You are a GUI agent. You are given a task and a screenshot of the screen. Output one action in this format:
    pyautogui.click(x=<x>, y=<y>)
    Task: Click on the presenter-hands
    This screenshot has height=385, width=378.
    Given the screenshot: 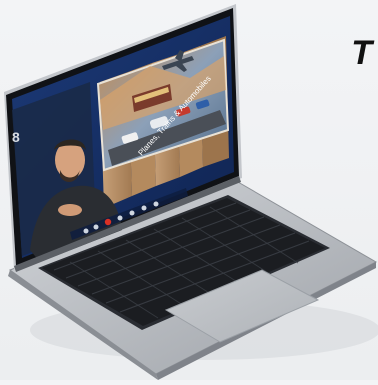 What is the action you would take?
    pyautogui.click(x=70, y=210)
    